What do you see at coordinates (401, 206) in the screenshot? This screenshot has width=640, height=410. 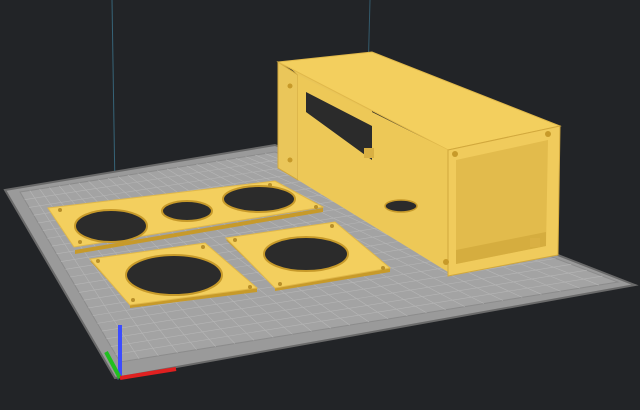 I see `enclosure-box-side-hole` at bounding box center [401, 206].